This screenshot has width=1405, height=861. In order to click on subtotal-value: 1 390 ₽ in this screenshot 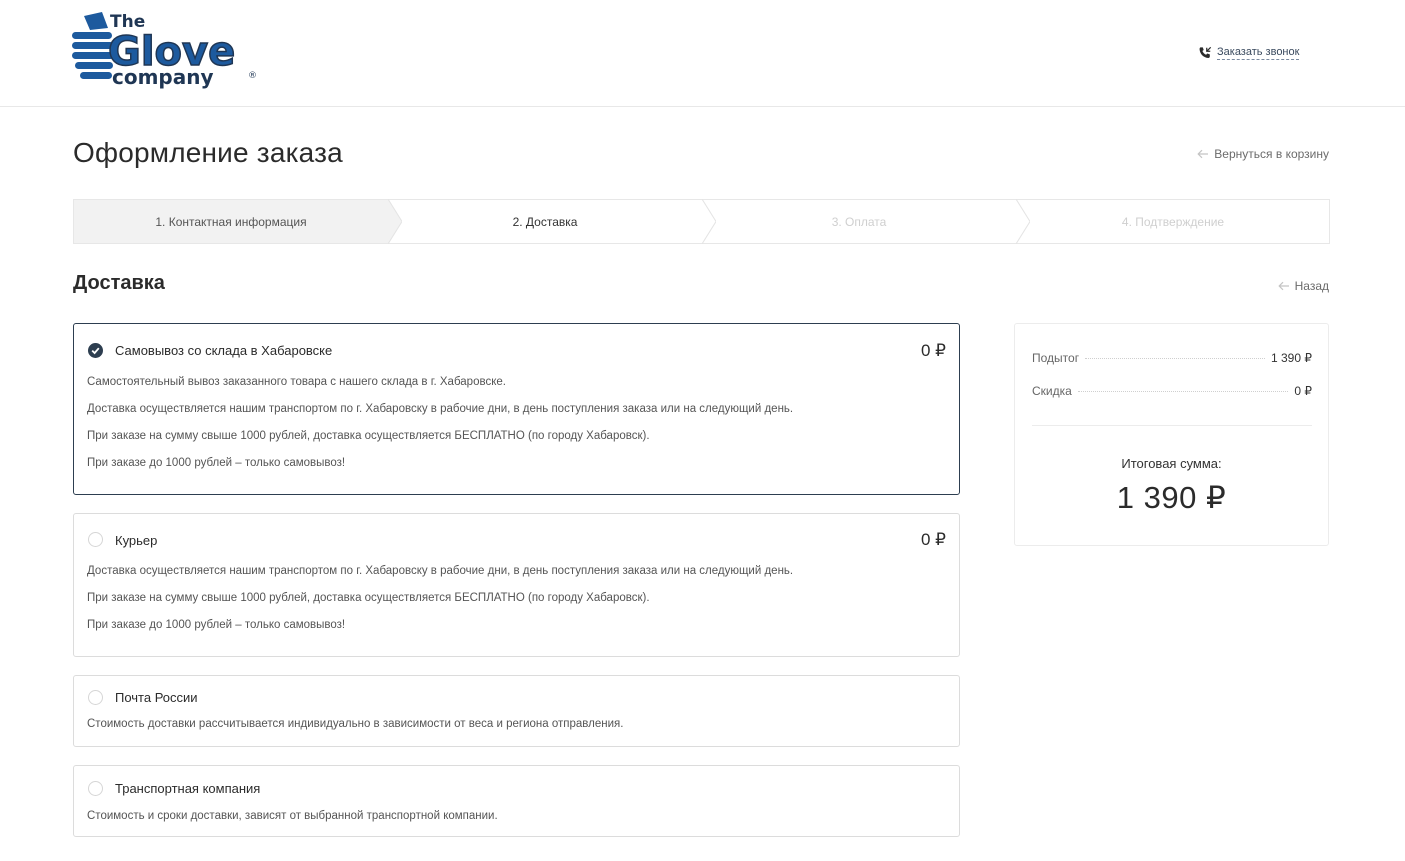, I will do `click(1291, 358)`.